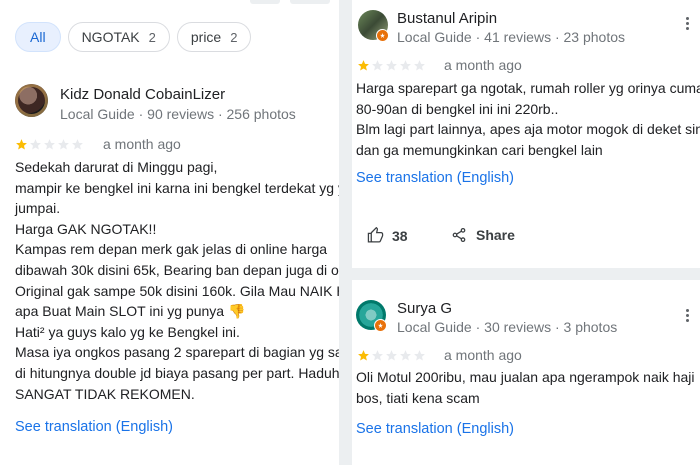 This screenshot has width=700, height=465. Describe the element at coordinates (345, 232) in the screenshot. I see `panel-divider` at that location.